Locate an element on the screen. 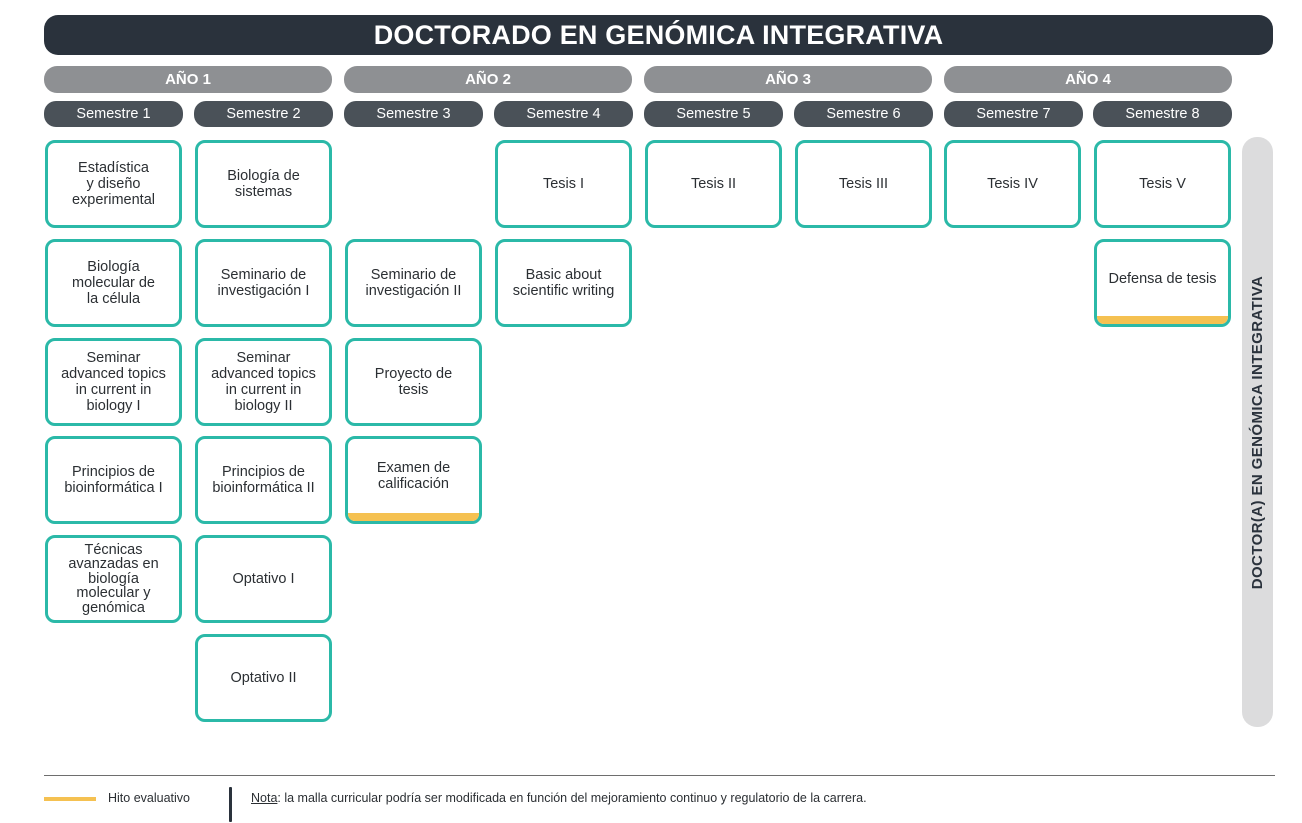  course-title: Examen de calificación is located at coordinates (413, 476).